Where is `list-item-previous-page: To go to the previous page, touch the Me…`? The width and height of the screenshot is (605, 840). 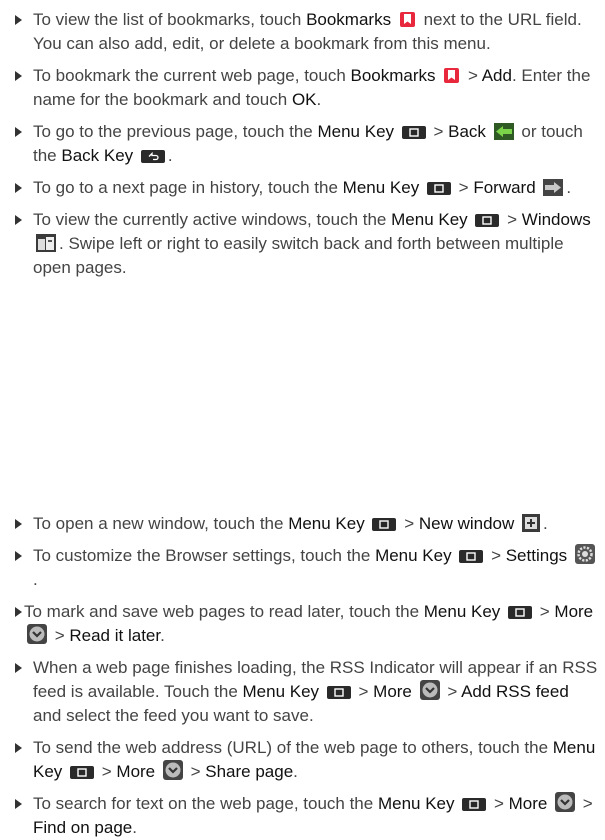
list-item-previous-page: To go to the previous page, touch the Me… is located at coordinates (307, 144).